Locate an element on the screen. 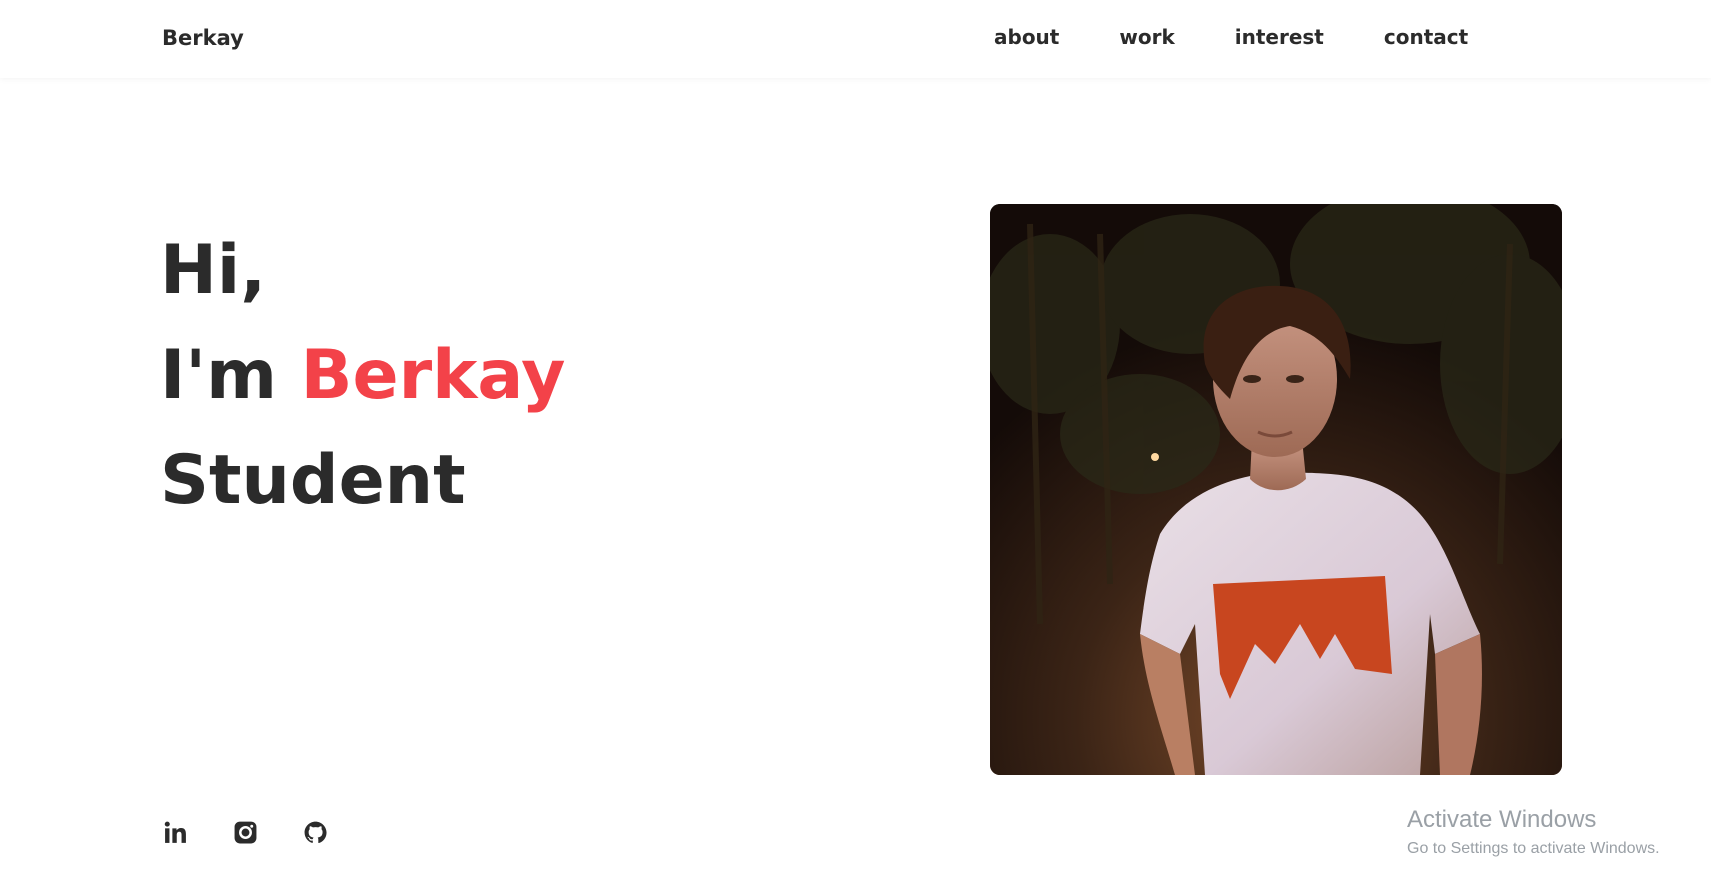 The image size is (1711, 884). linkedin-icon is located at coordinates (175, 832).